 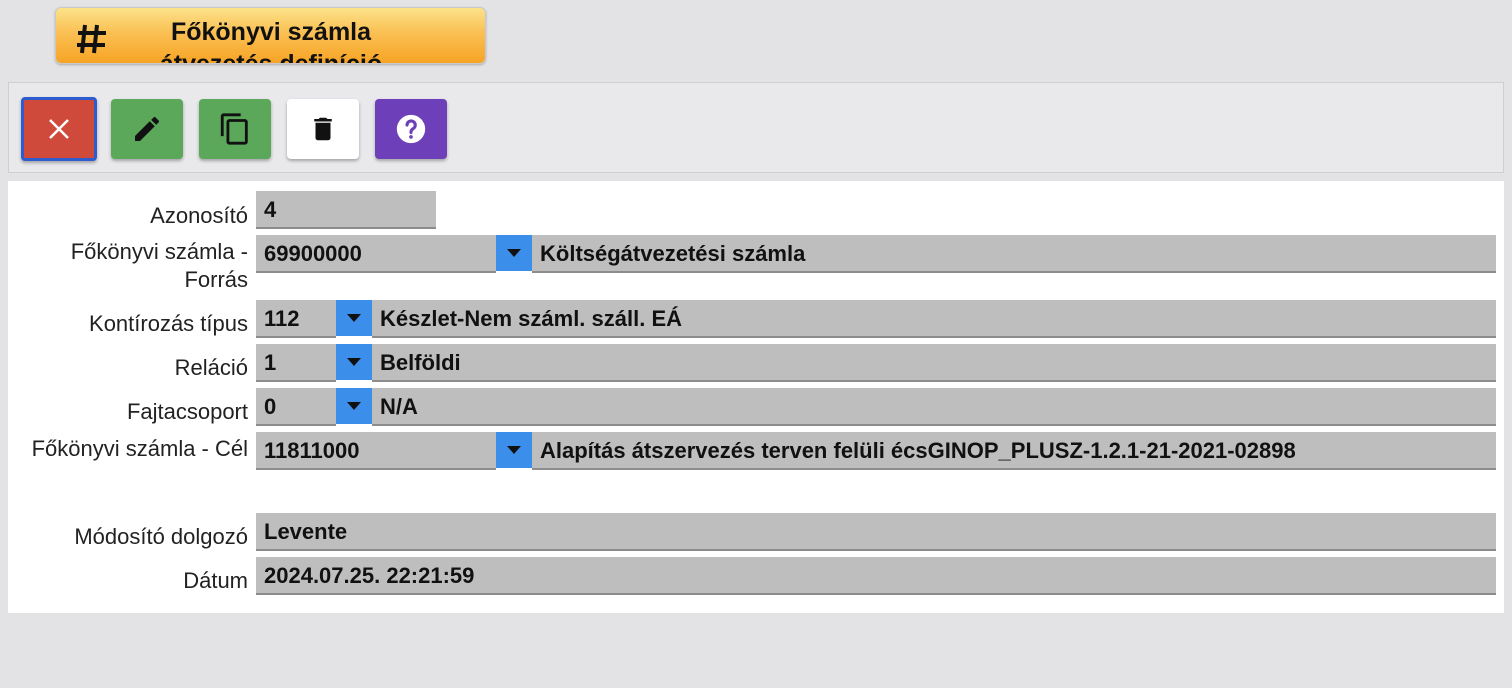 What do you see at coordinates (139, 448) in the screenshot?
I see `target-account-label: Főkönyvi számla - Cél` at bounding box center [139, 448].